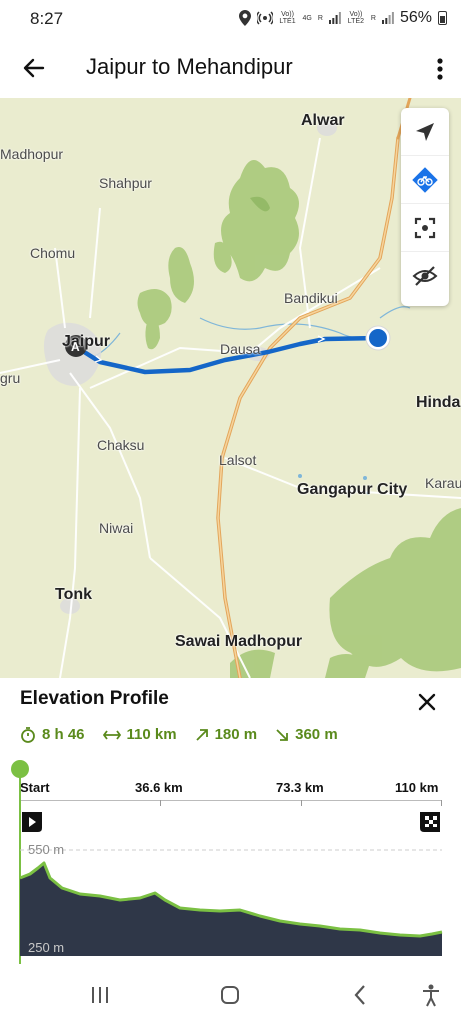  I want to click on location-icon, so click(244, 18).